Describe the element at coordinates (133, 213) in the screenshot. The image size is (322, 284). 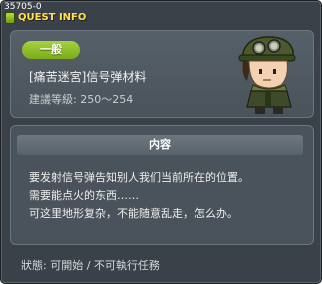
I see `description-line: 可这里地形复杂，不能随意乱走，怎么办。` at that location.